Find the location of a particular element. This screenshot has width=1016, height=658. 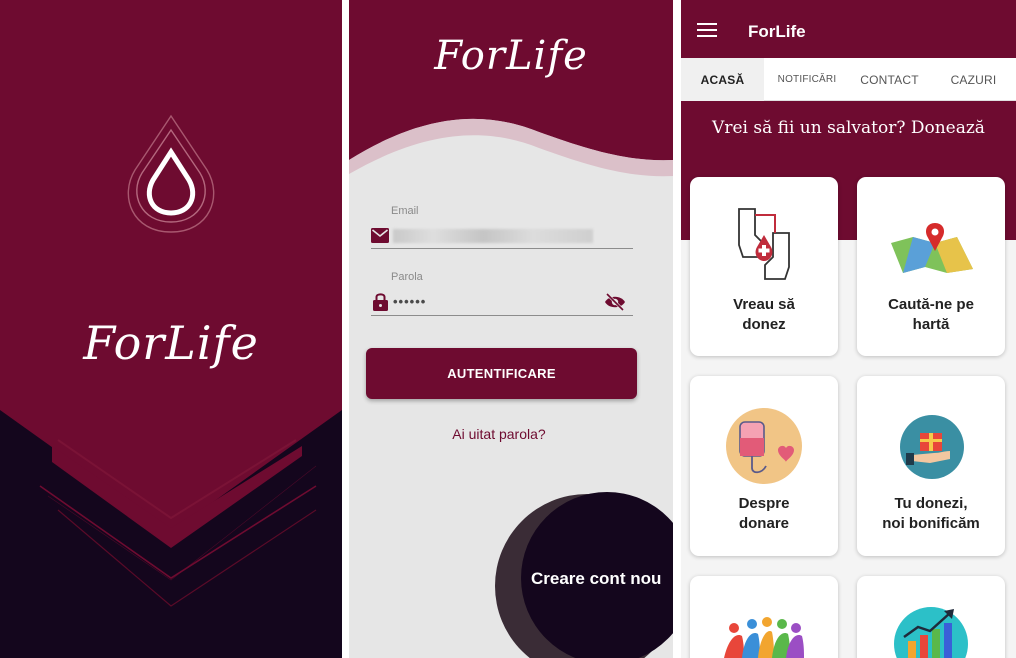

community-icon is located at coordinates (764, 637).